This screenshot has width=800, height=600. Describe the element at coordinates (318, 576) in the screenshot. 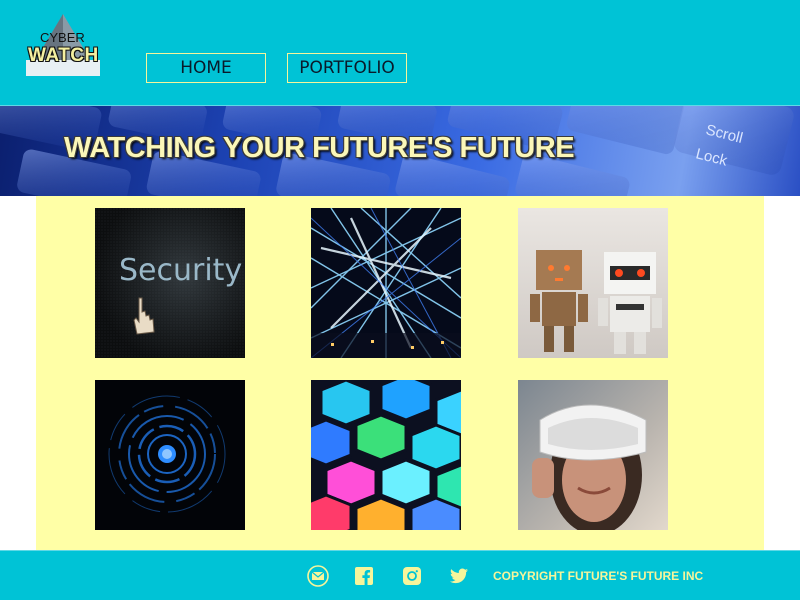

I see `email-icon` at that location.